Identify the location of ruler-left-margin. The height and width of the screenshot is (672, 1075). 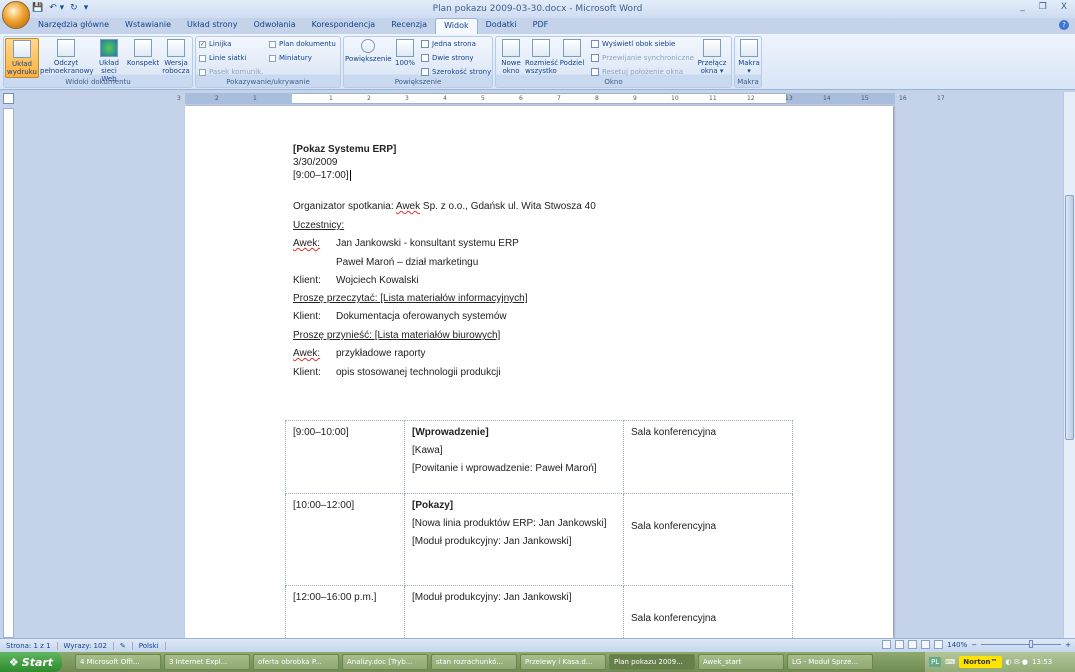
(238, 98).